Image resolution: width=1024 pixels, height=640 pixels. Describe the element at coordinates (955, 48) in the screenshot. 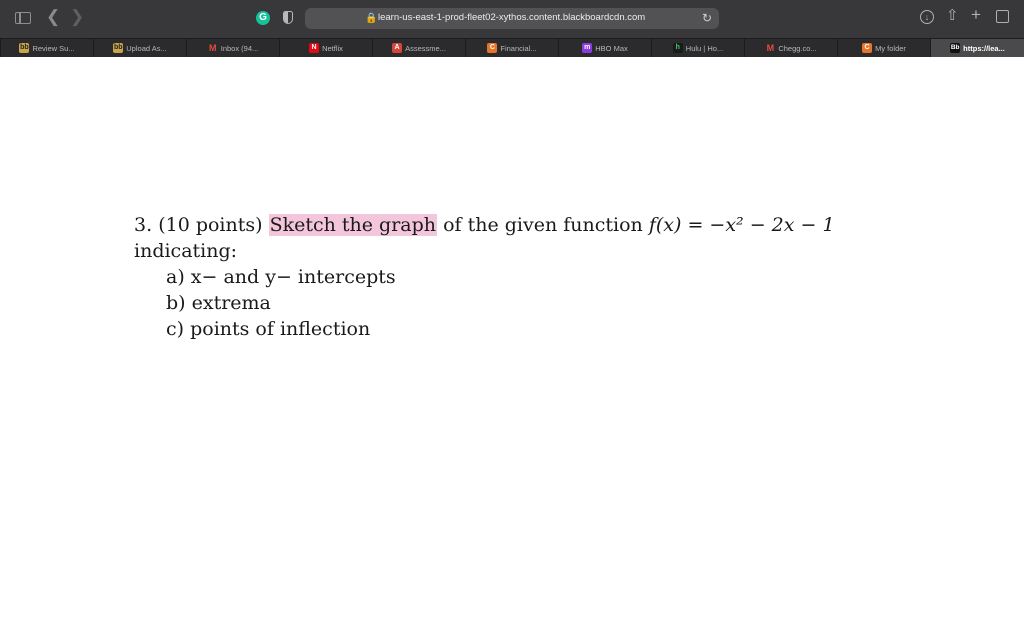

I see `blackboard-bb-icon: Bb` at that location.